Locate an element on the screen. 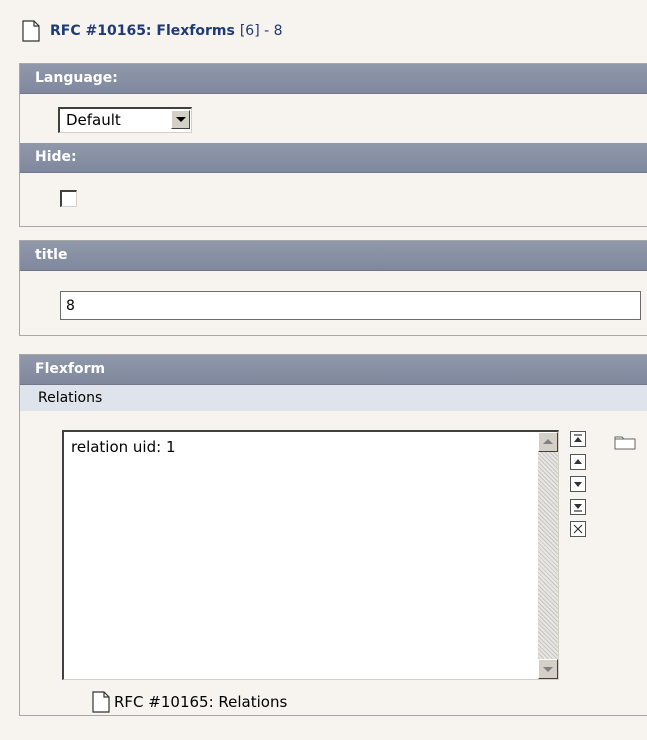 The width and height of the screenshot is (647, 740). record-meta: [6] - 8 is located at coordinates (261, 31).